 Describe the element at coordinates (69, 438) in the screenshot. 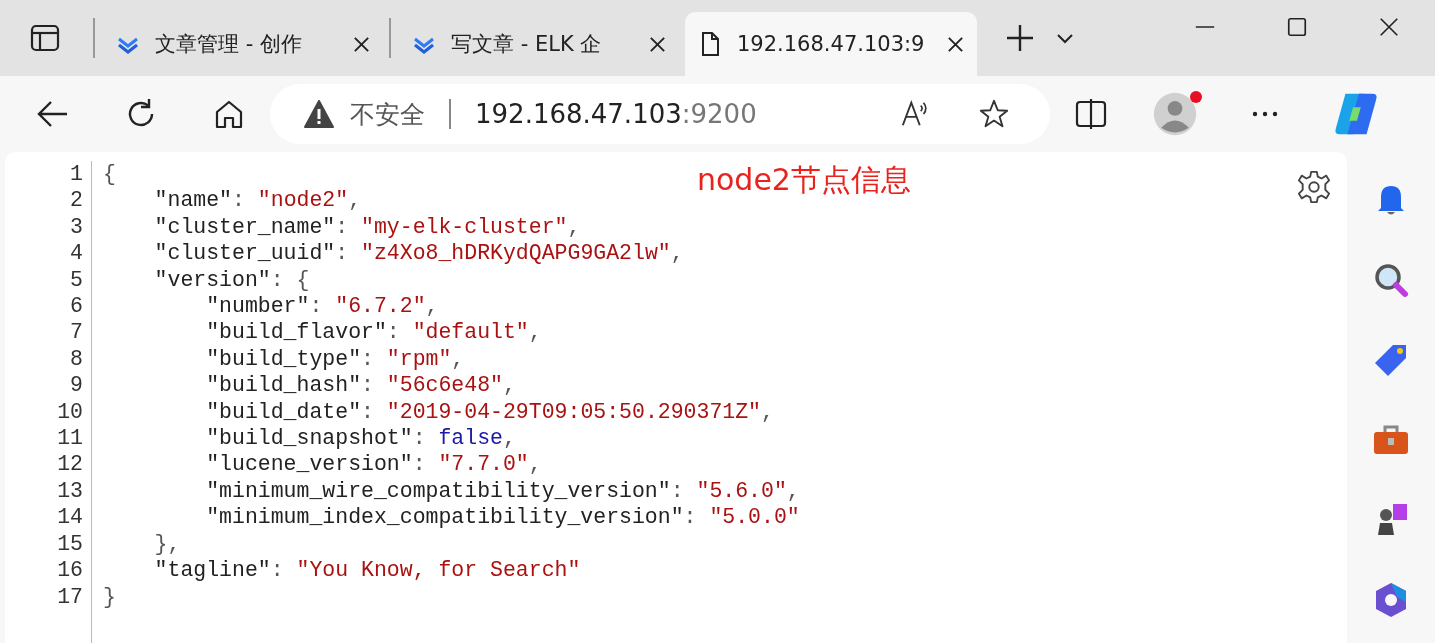

I see `line-number: 11` at that location.